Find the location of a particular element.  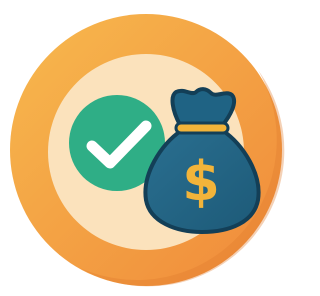

bag-tie is located at coordinates (202, 128).